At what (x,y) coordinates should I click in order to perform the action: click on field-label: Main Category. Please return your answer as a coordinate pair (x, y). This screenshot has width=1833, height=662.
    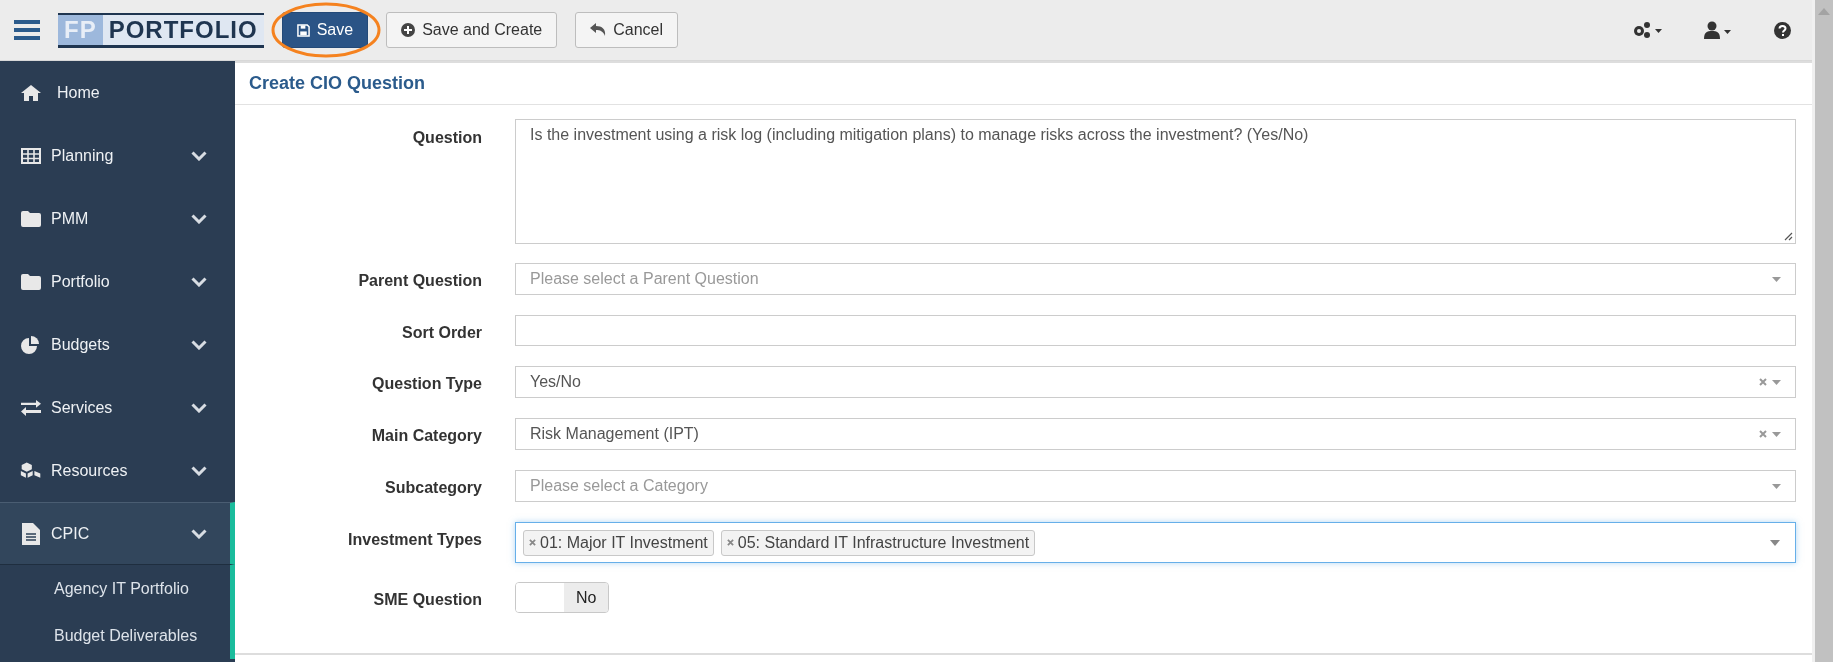
    Looking at the image, I should click on (426, 435).